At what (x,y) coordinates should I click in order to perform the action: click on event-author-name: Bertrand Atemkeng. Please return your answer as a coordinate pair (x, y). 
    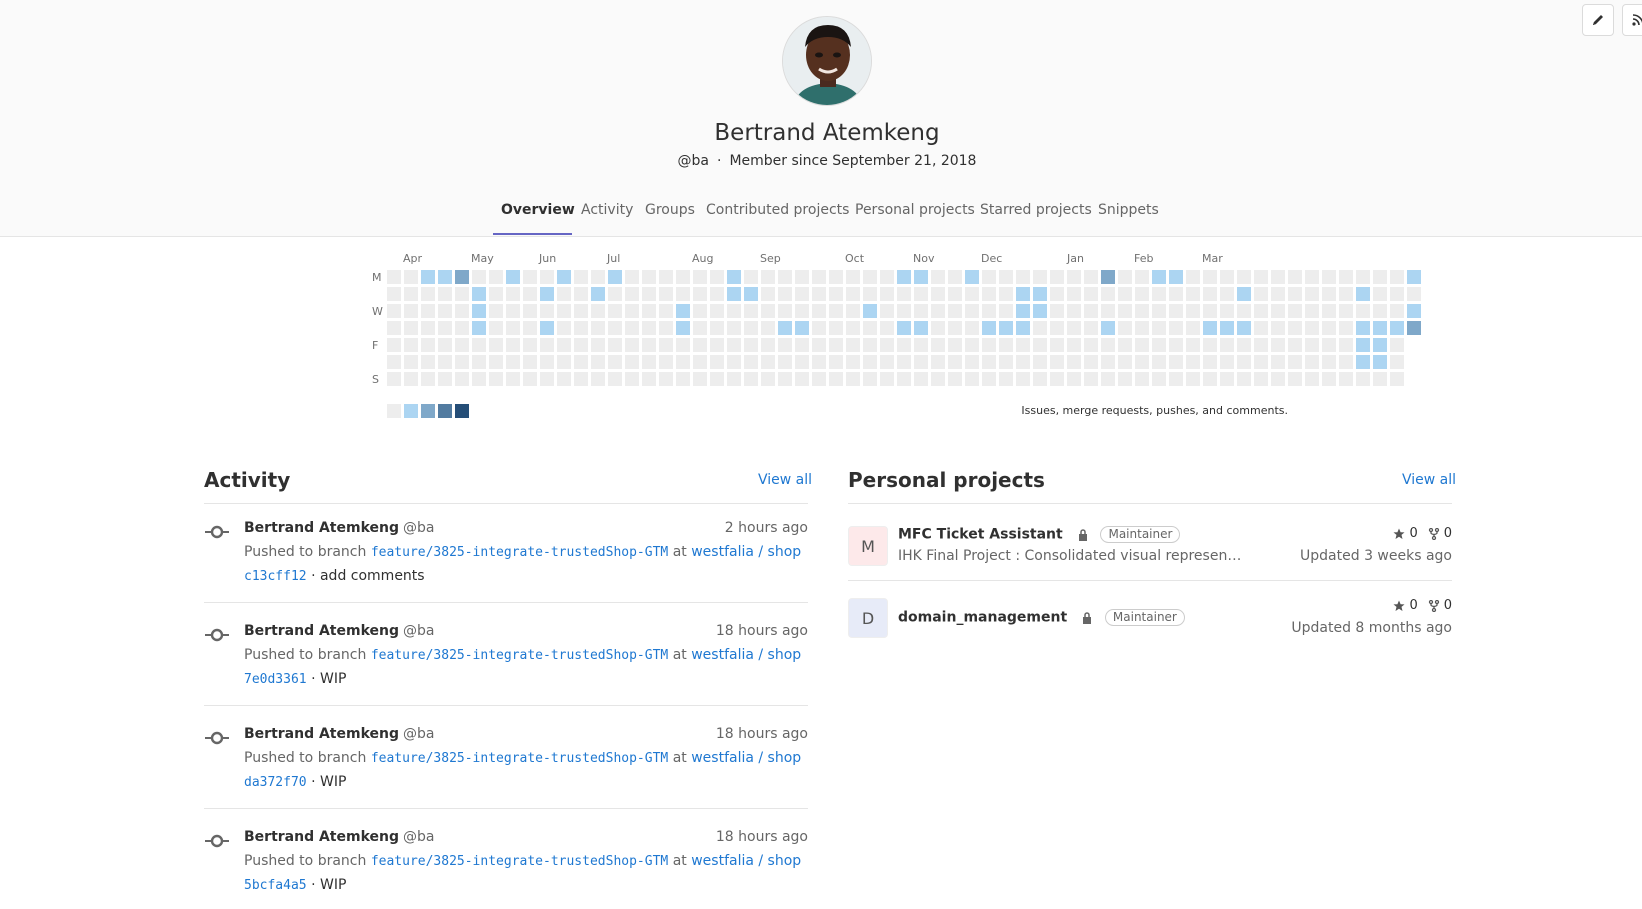
    Looking at the image, I should click on (321, 837).